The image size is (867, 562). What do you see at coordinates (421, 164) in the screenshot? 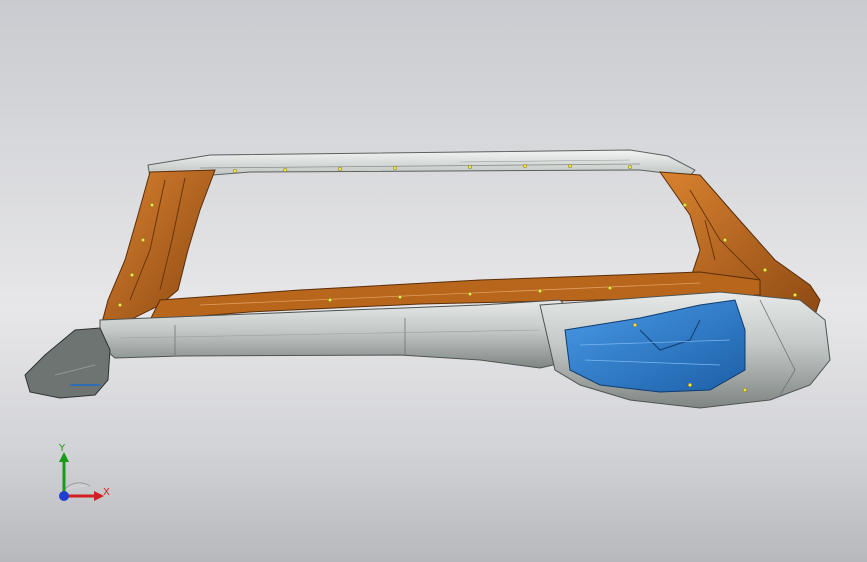
I see `roof-rail` at bounding box center [421, 164].